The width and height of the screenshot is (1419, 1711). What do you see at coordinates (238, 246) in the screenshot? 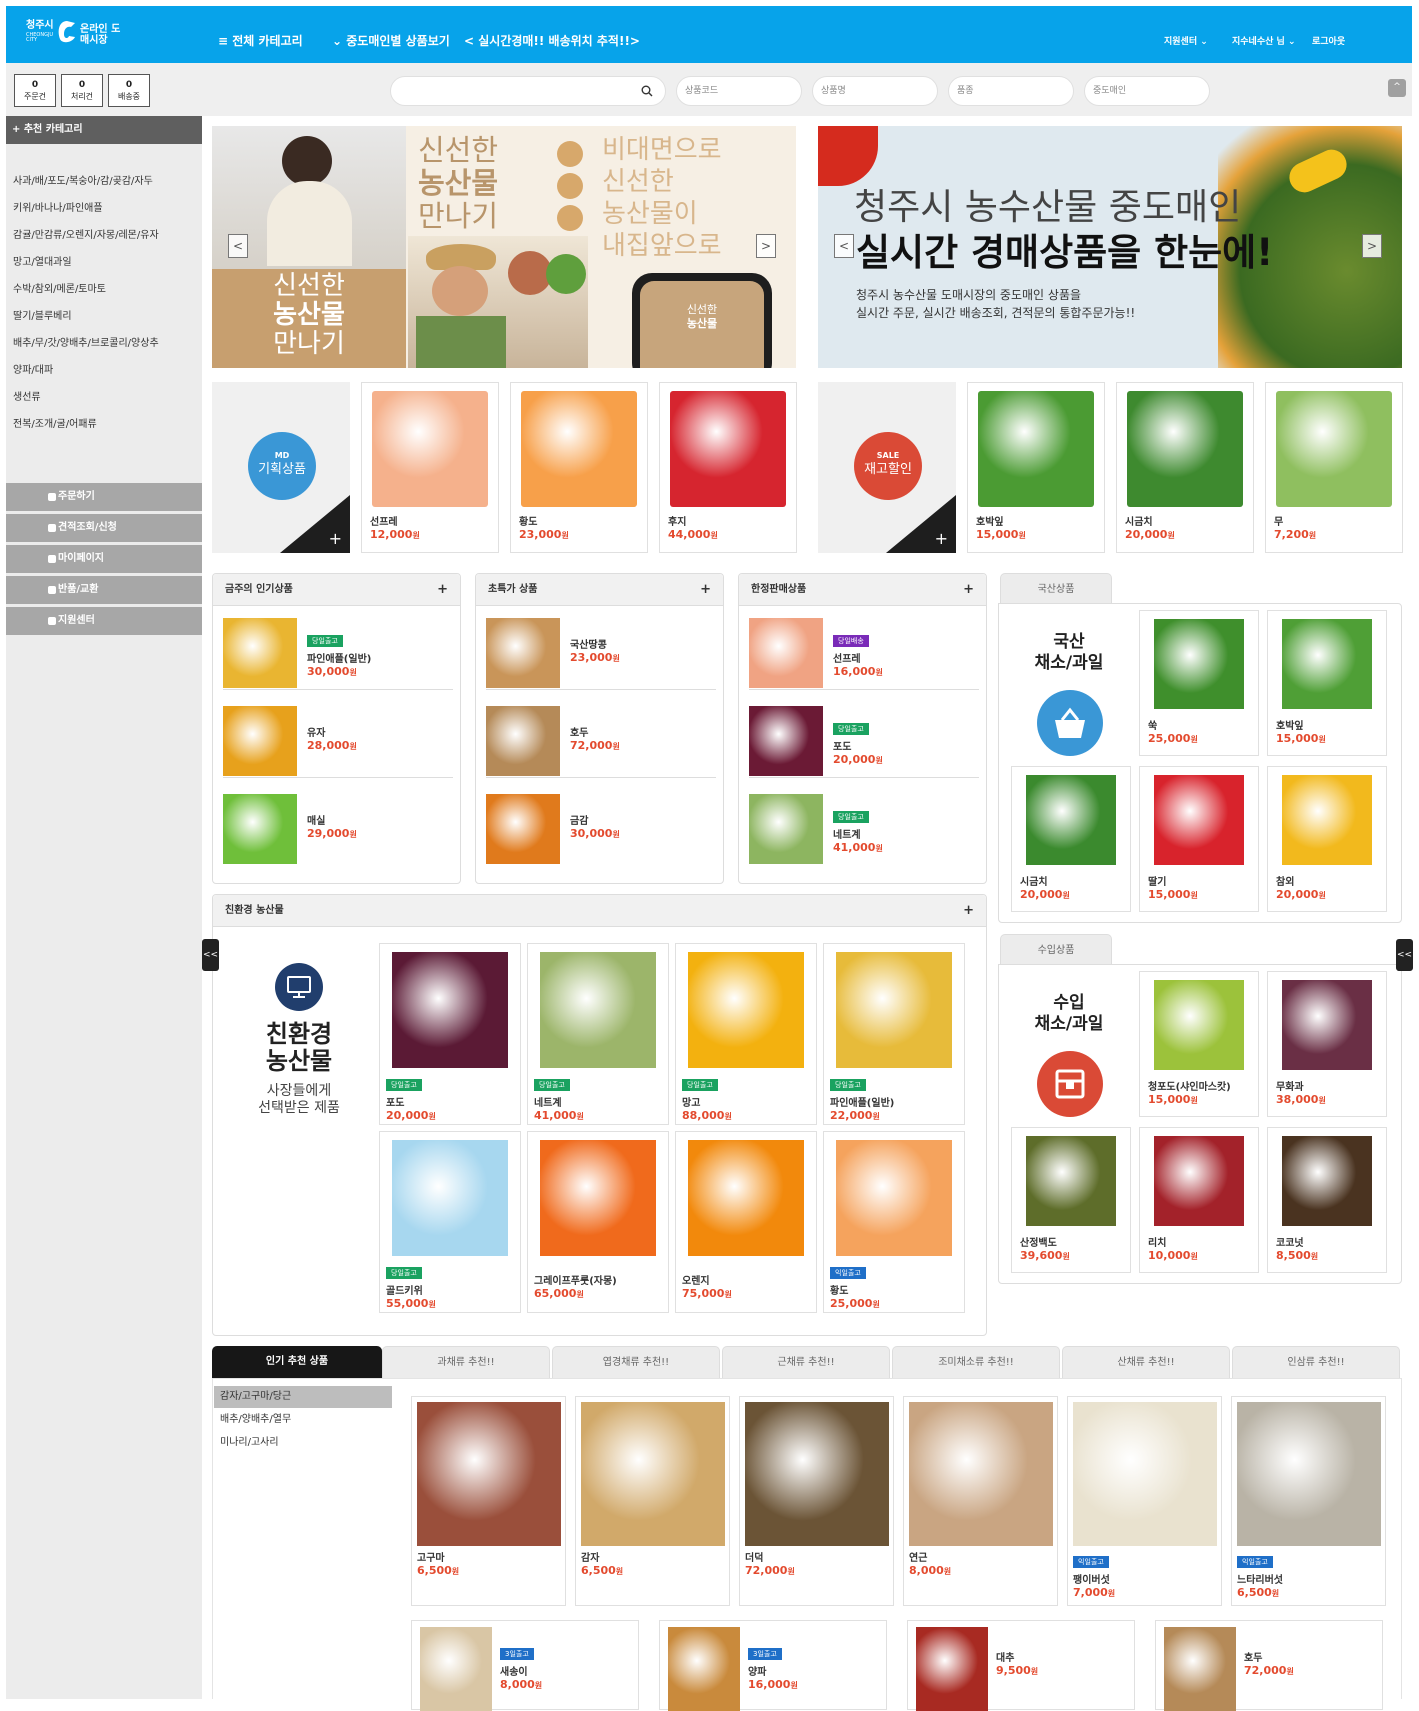
I see `banner1-prev-button: <` at bounding box center [238, 246].